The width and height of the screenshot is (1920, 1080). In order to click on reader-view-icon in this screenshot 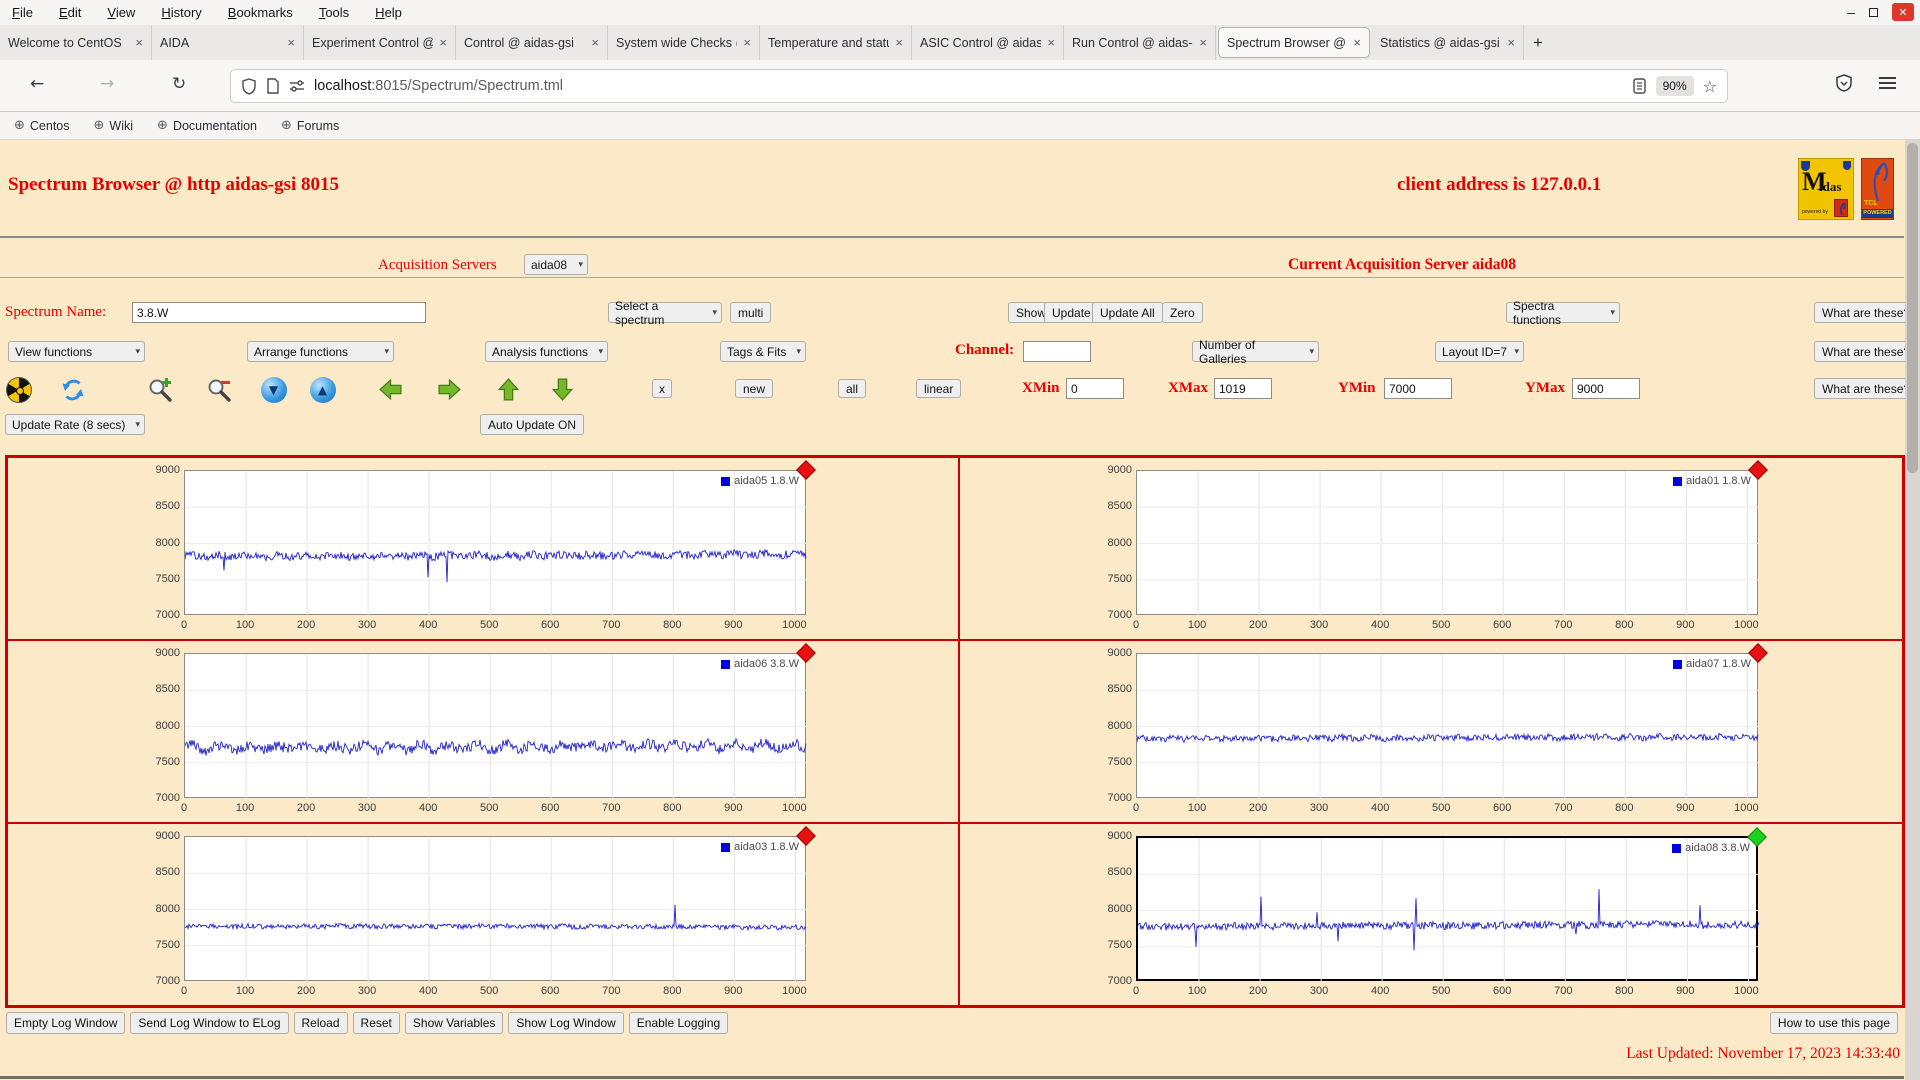, I will do `click(1639, 86)`.